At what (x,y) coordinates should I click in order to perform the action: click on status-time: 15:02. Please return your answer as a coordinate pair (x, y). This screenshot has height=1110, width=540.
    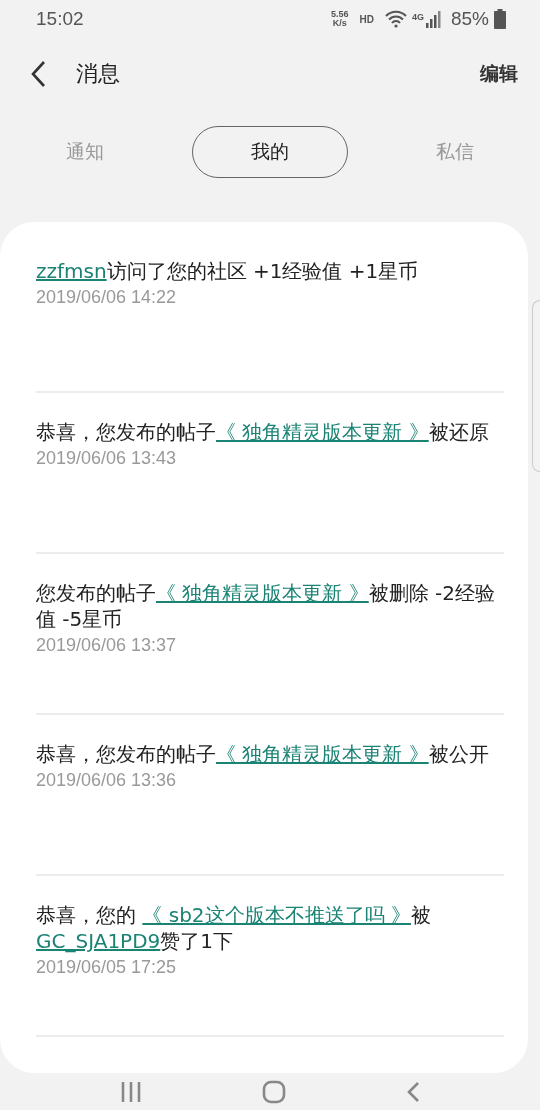
    Looking at the image, I should click on (60, 19).